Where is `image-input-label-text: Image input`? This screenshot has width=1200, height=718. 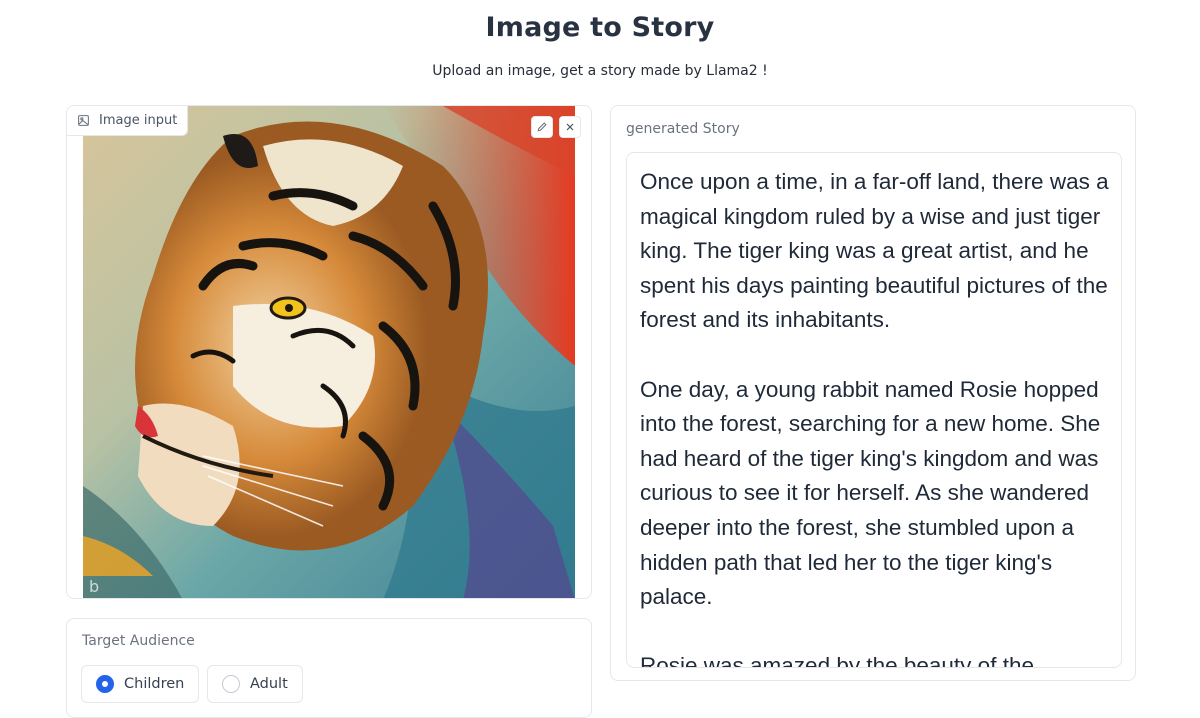
image-input-label-text: Image input is located at coordinates (138, 120).